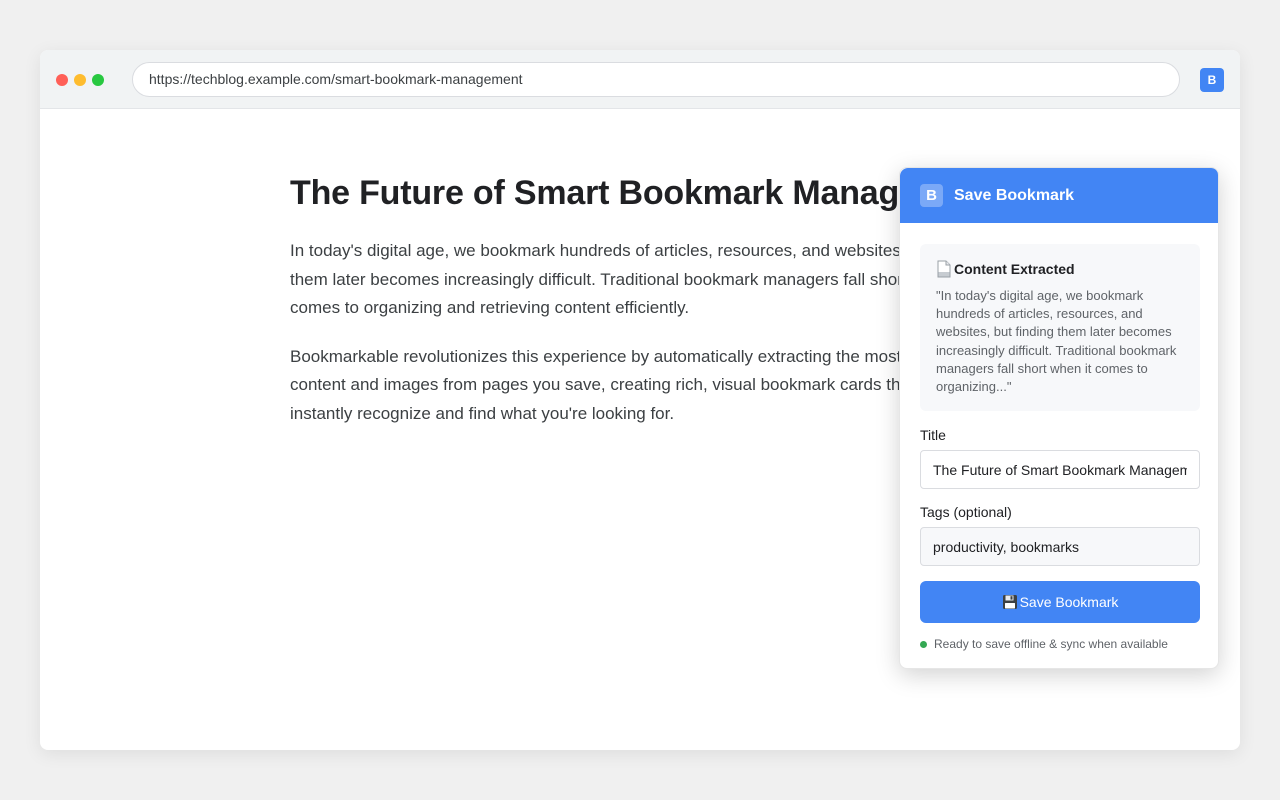 The height and width of the screenshot is (800, 1280). I want to click on maximize-window-button, so click(98, 80).